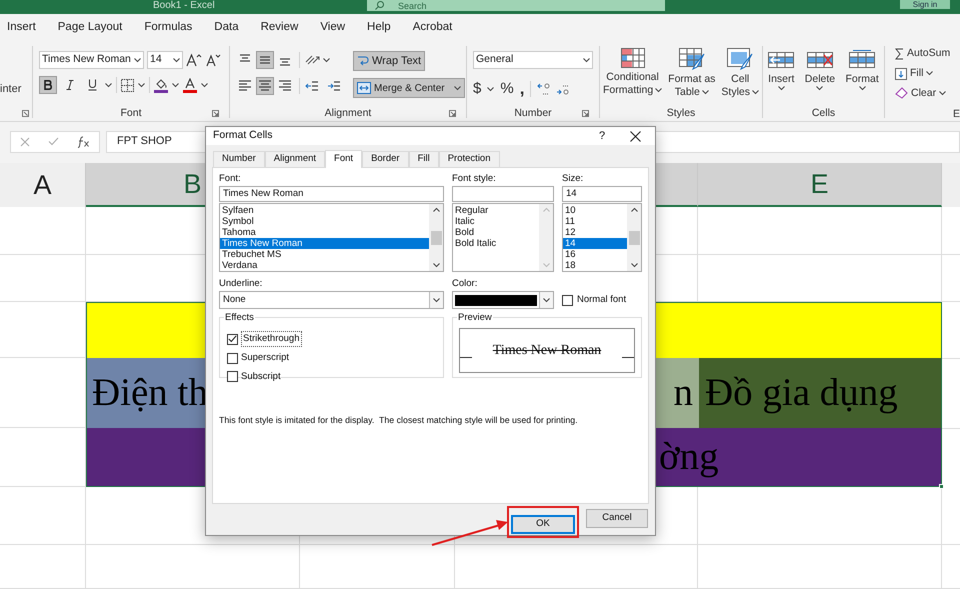 The height and width of the screenshot is (589, 960). Describe the element at coordinates (243, 136) in the screenshot. I see `dialog-title: Format Cells` at that location.